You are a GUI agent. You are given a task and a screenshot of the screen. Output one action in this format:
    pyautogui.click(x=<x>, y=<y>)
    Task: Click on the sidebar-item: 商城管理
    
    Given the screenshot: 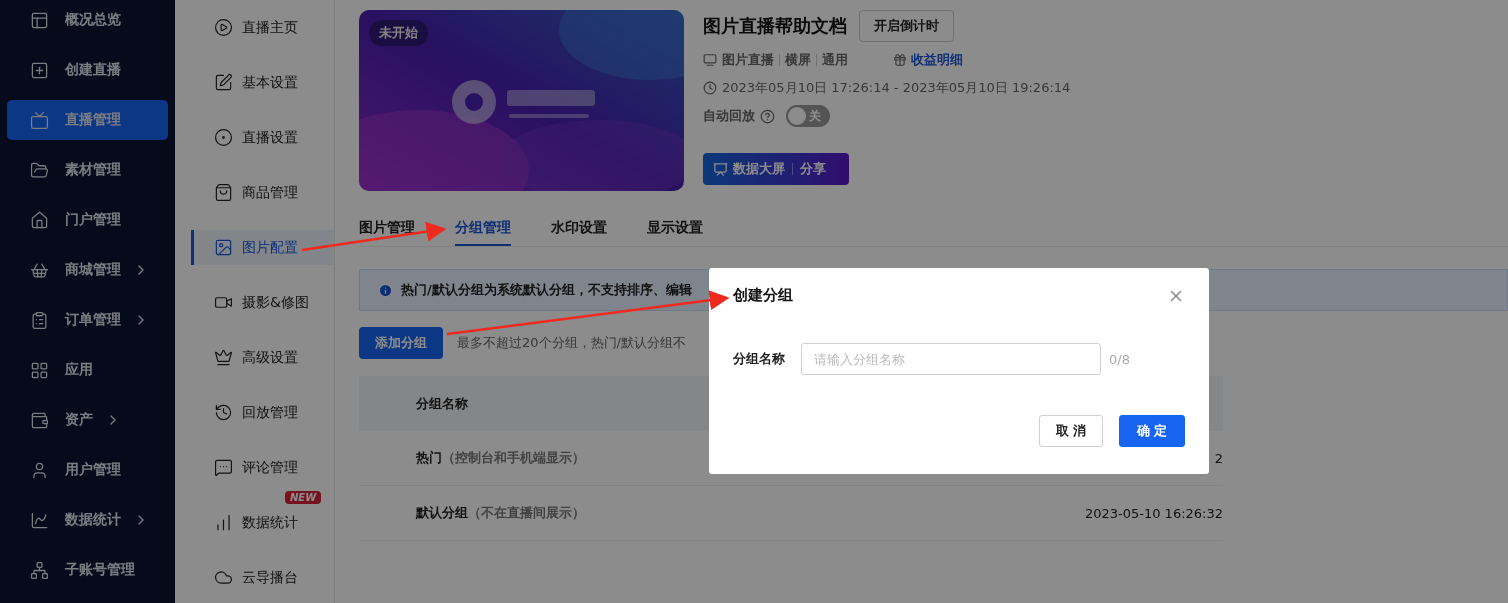 What is the action you would take?
    pyautogui.click(x=87, y=270)
    